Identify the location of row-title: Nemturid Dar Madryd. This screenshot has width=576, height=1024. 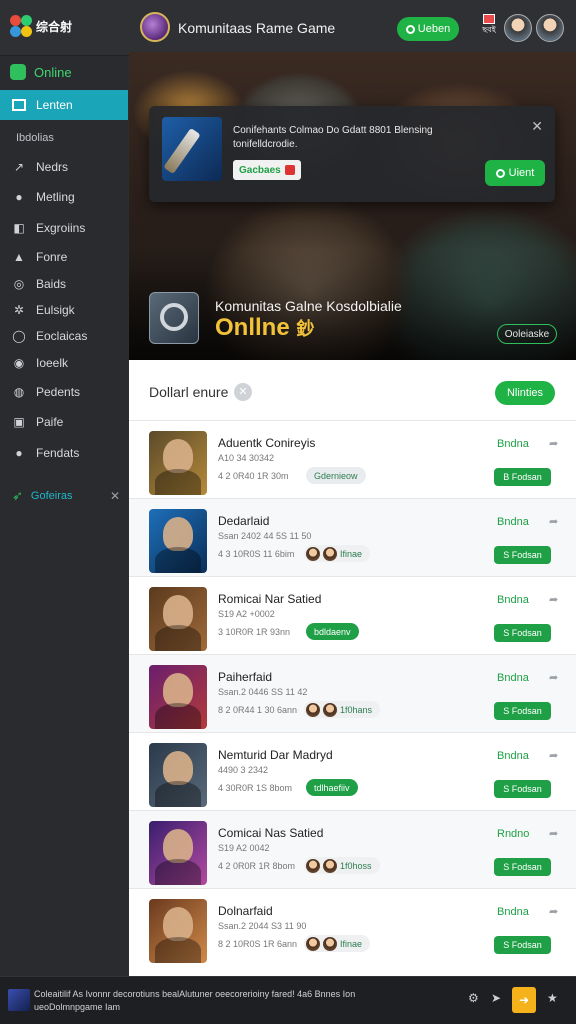
(275, 755).